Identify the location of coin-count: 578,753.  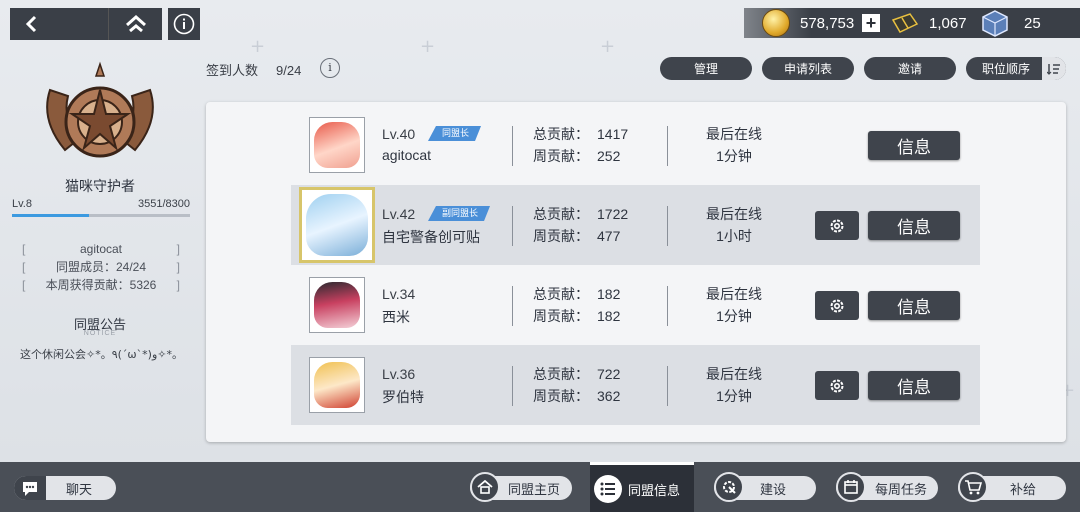
(827, 23).